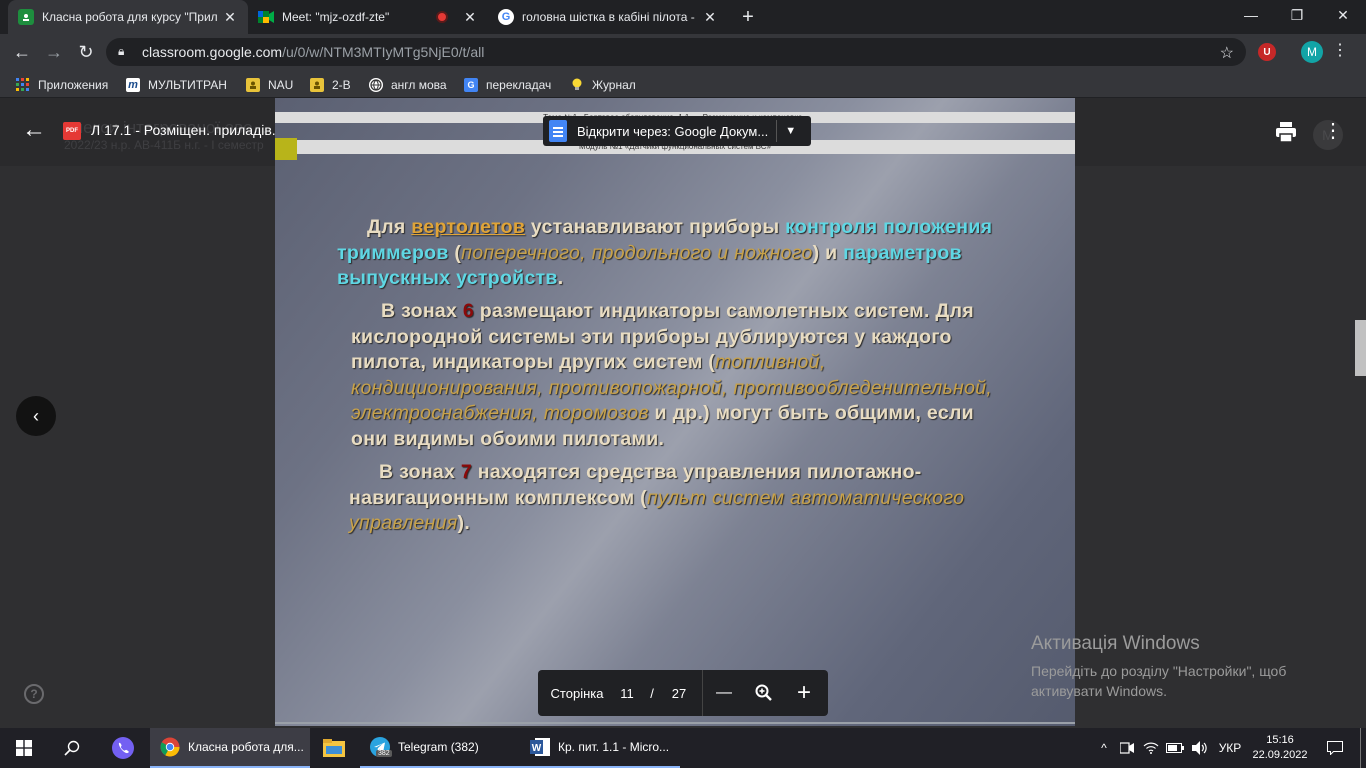  I want to click on url-path: /u/0/w/NTM3MTIyMTg5NjE0/t/all, so click(383, 52).